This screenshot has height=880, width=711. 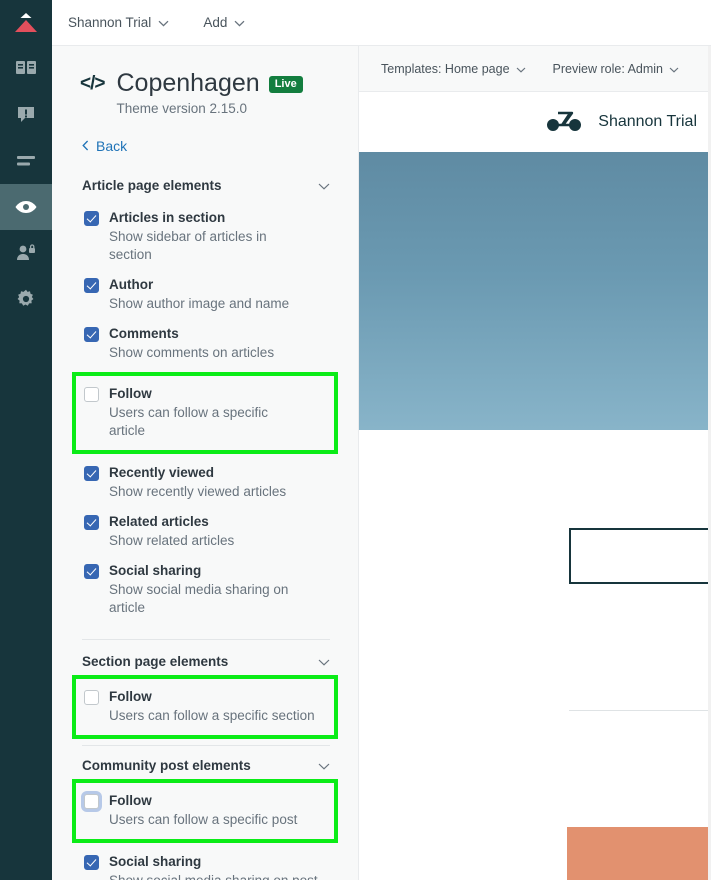 I want to click on checkbox-recently-viewed, so click(x=91, y=473).